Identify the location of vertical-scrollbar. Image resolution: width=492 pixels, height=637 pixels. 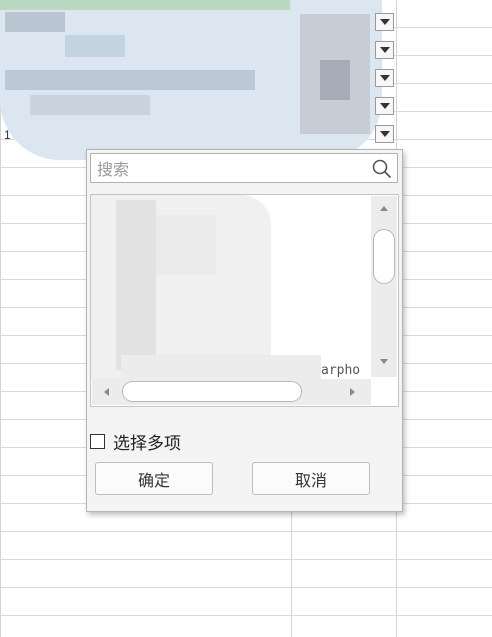
(384, 286).